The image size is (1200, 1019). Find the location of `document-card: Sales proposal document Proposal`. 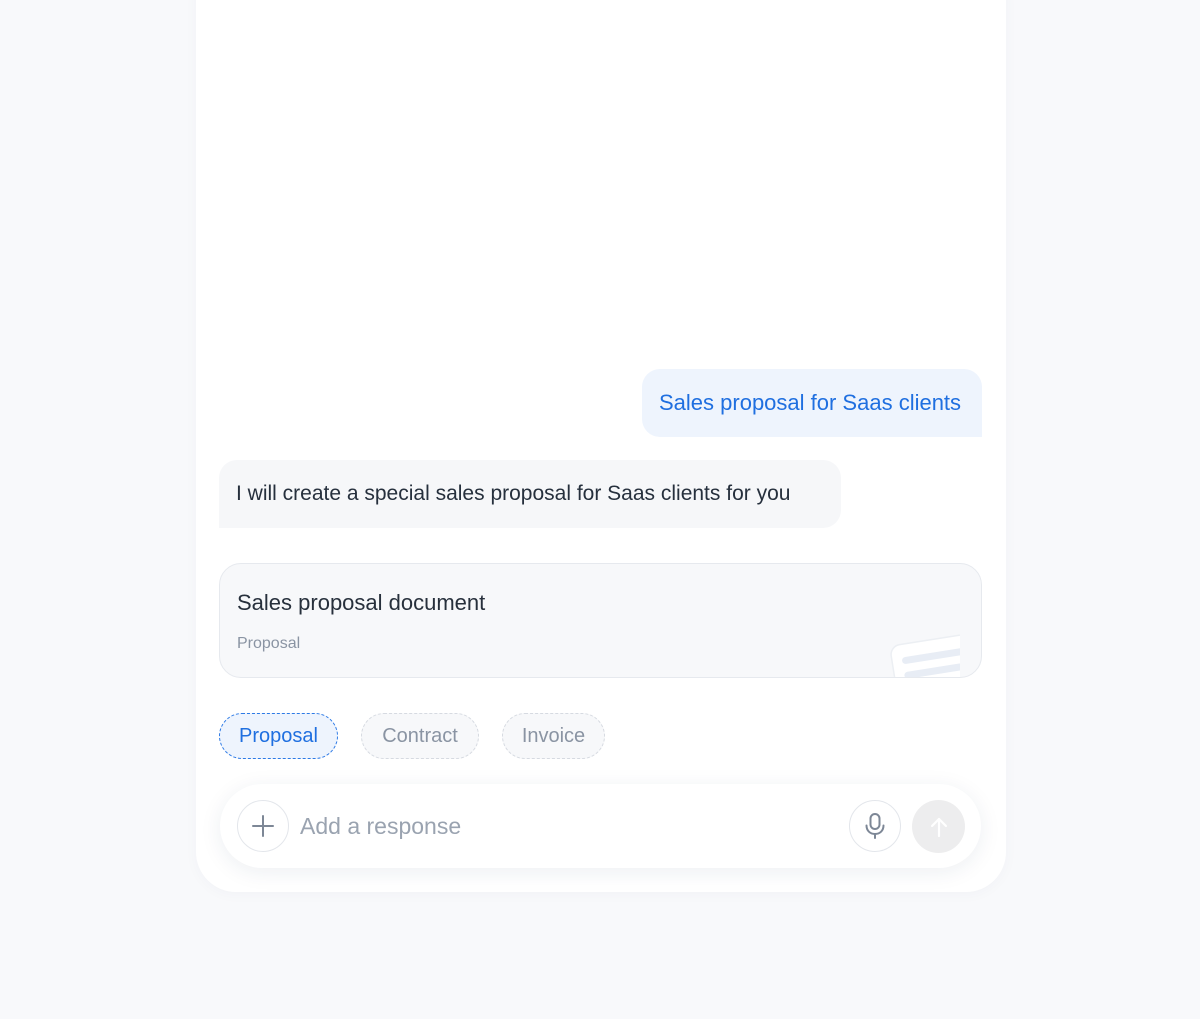

document-card: Sales proposal document Proposal is located at coordinates (600, 620).